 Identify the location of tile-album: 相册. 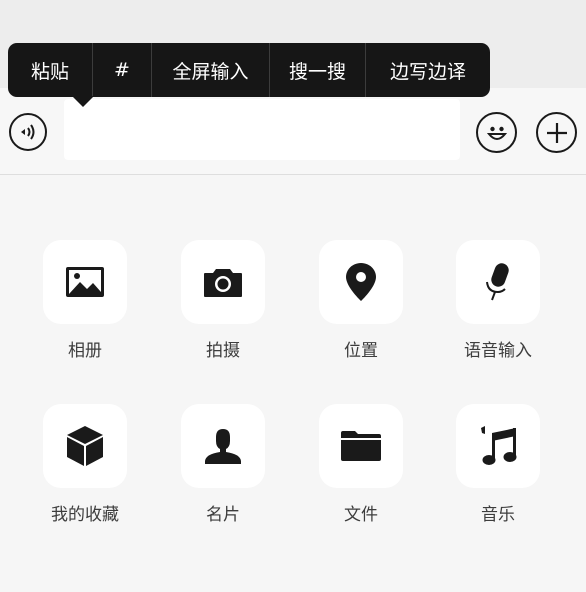
(85, 300).